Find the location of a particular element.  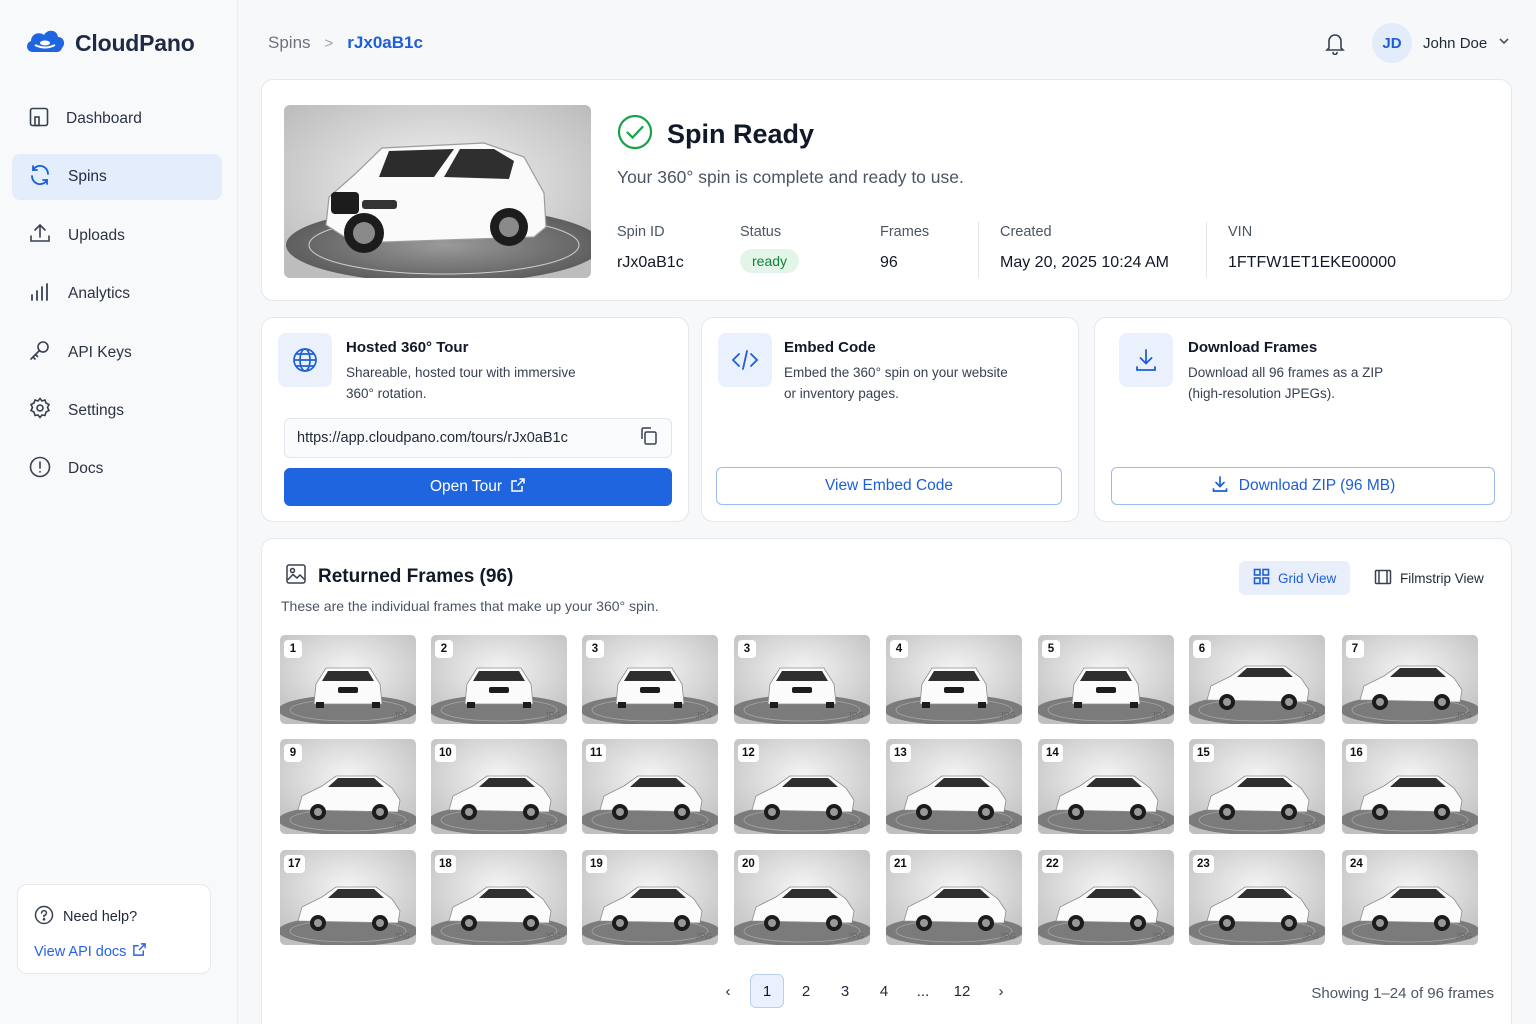

spin-preview-image is located at coordinates (437, 191).